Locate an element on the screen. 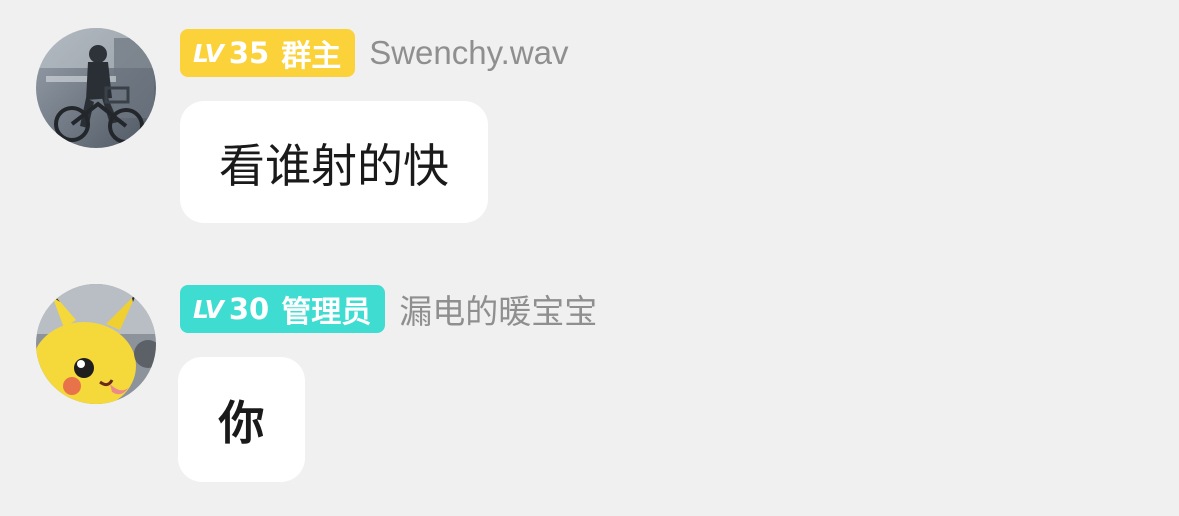 The image size is (1179, 516). role-label: 群主 is located at coordinates (311, 56).